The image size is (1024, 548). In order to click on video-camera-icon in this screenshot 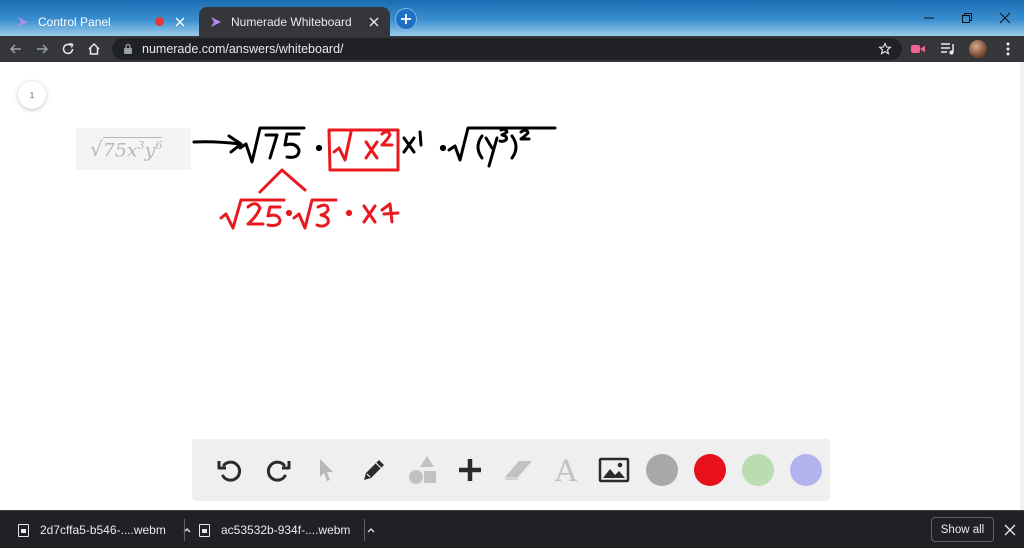, I will do `click(918, 49)`.